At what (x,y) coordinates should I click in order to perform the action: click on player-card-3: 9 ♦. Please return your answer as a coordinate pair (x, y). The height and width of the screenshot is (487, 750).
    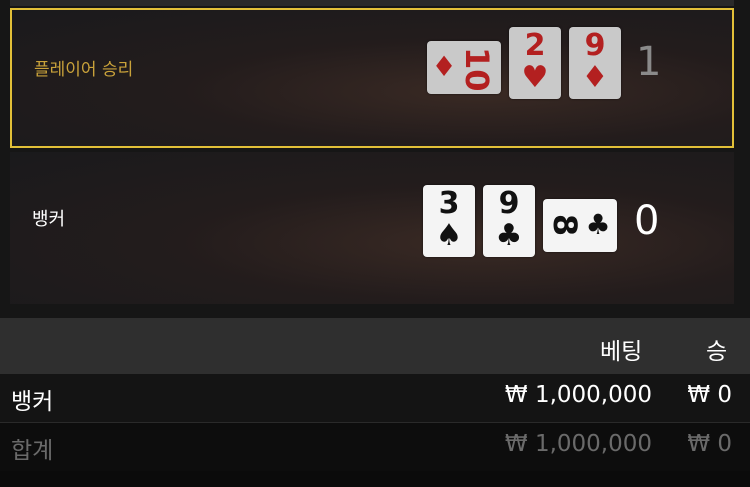
    Looking at the image, I should click on (595, 63).